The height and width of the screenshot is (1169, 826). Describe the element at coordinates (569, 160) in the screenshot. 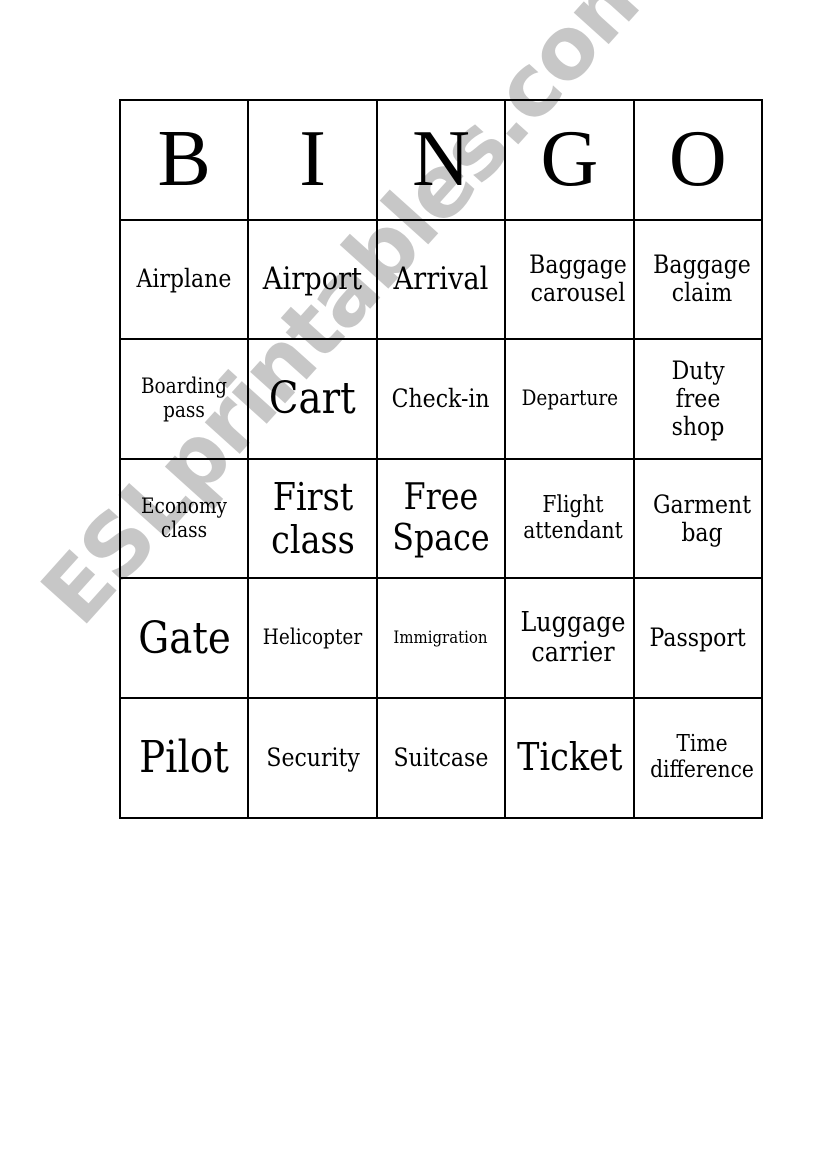

I see `header-letter-g: G` at that location.